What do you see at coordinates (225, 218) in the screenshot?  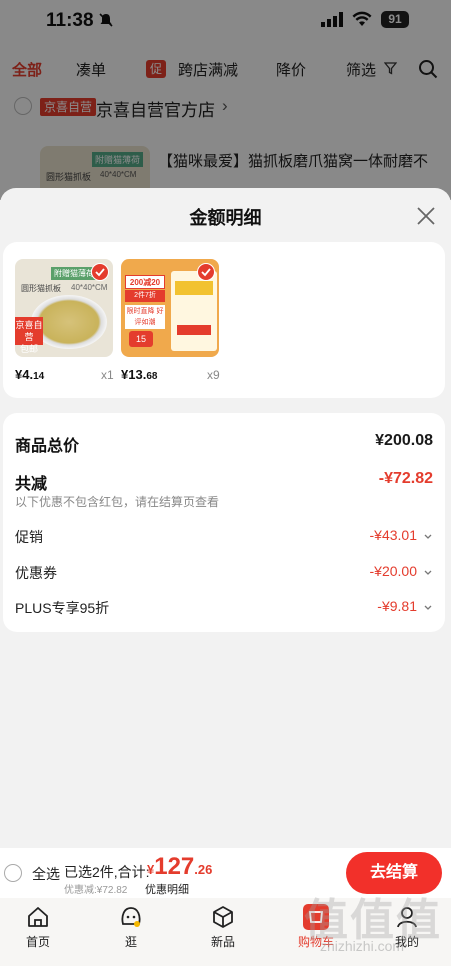 I see `sheet-title: 金额明细` at bounding box center [225, 218].